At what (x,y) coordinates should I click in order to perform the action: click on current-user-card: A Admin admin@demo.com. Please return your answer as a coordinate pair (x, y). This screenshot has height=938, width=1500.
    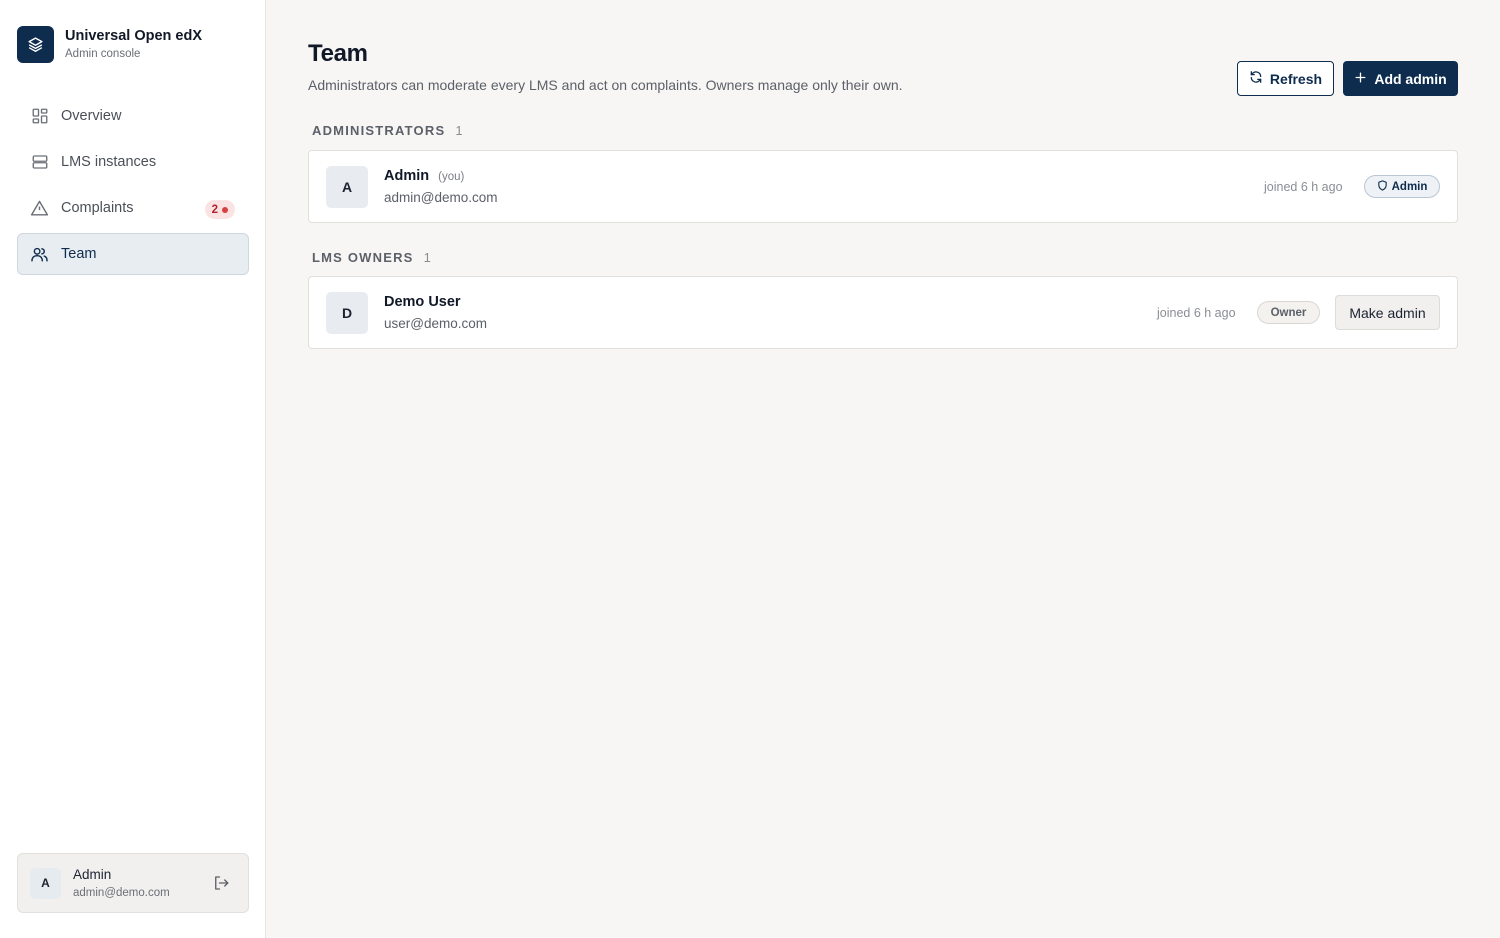
    Looking at the image, I should click on (133, 883).